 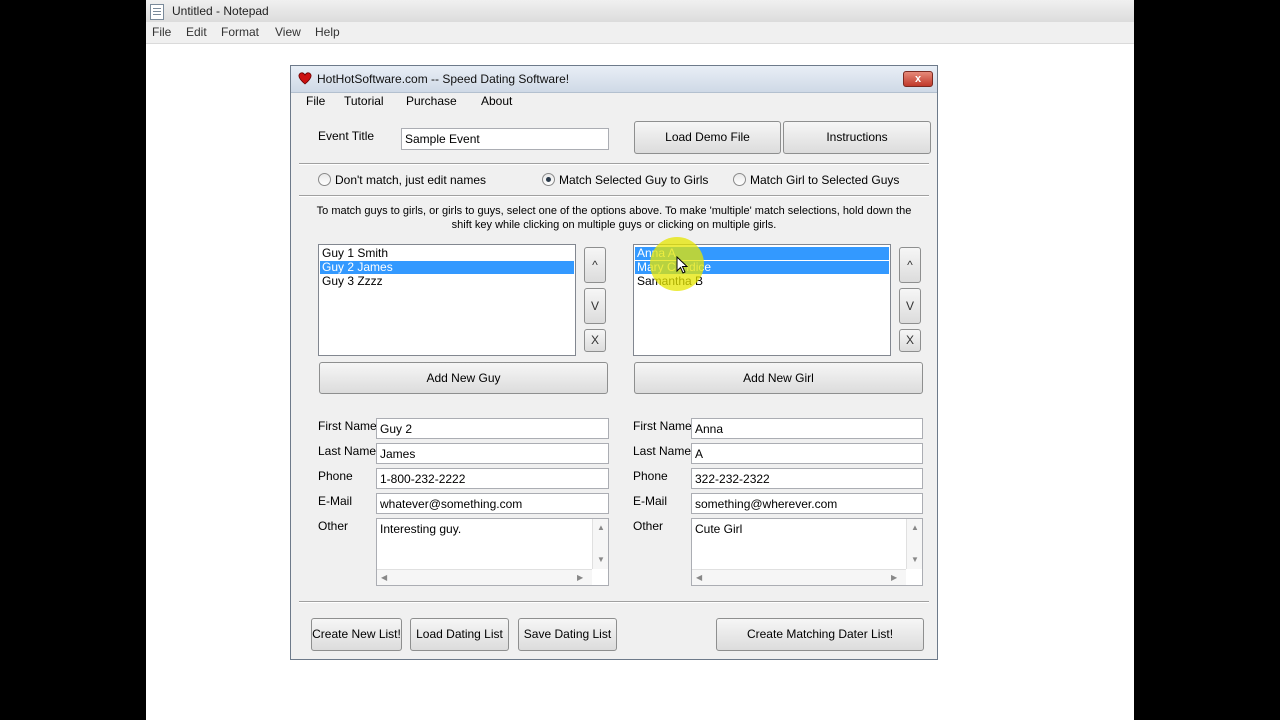 What do you see at coordinates (240, 32) in the screenshot?
I see `notepad-menu-format: Format` at bounding box center [240, 32].